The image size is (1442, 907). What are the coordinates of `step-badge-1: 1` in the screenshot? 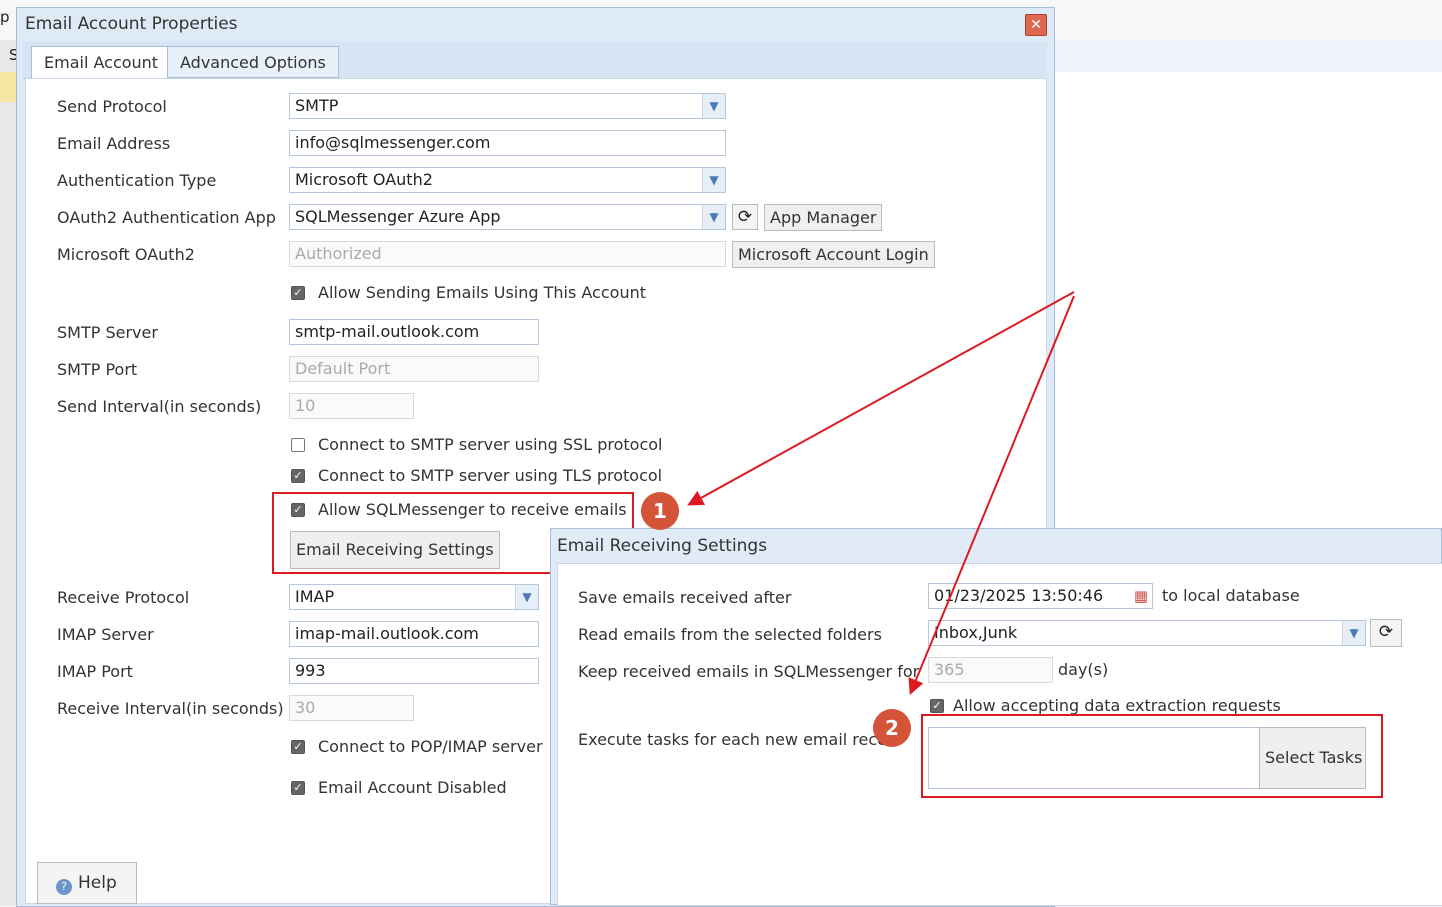 It's located at (660, 511).